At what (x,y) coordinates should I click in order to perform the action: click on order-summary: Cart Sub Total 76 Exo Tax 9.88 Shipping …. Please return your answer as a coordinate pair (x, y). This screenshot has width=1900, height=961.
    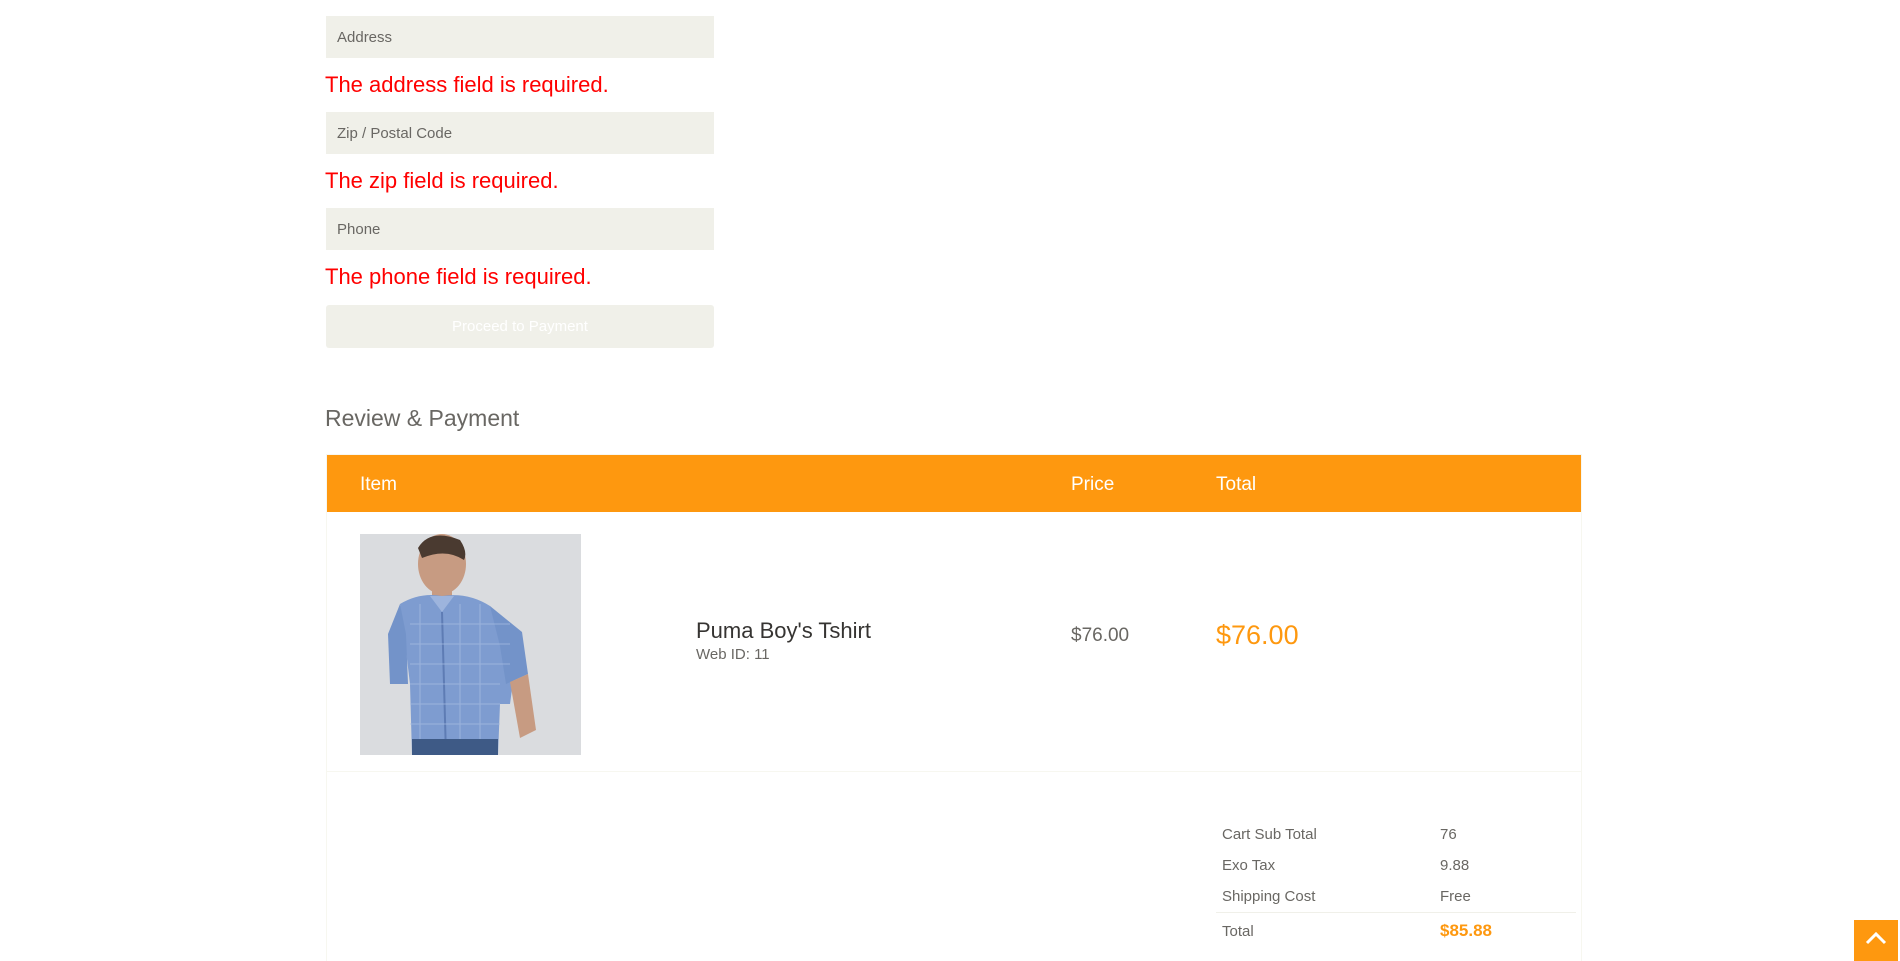
    Looking at the image, I should click on (1396, 883).